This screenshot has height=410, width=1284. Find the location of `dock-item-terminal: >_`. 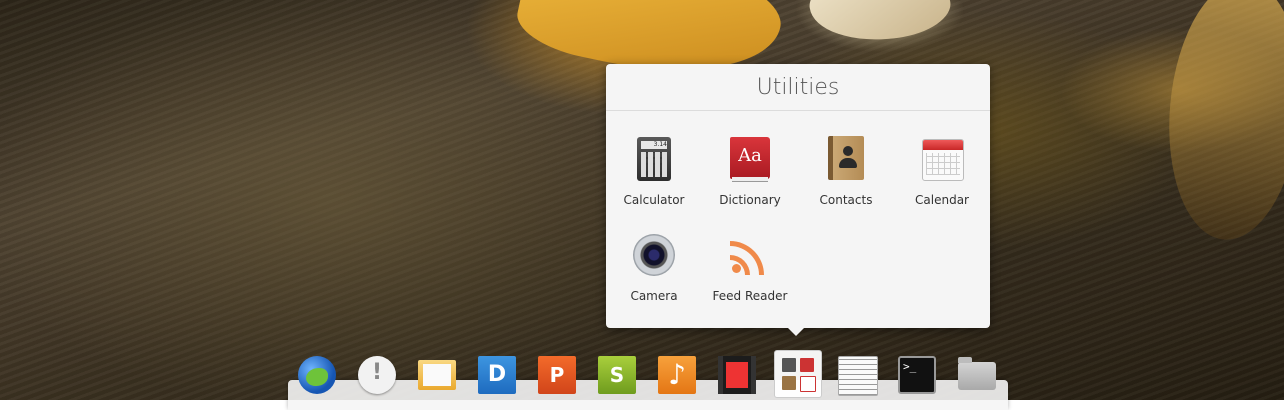

dock-item-terminal: >_ is located at coordinates (917, 375).